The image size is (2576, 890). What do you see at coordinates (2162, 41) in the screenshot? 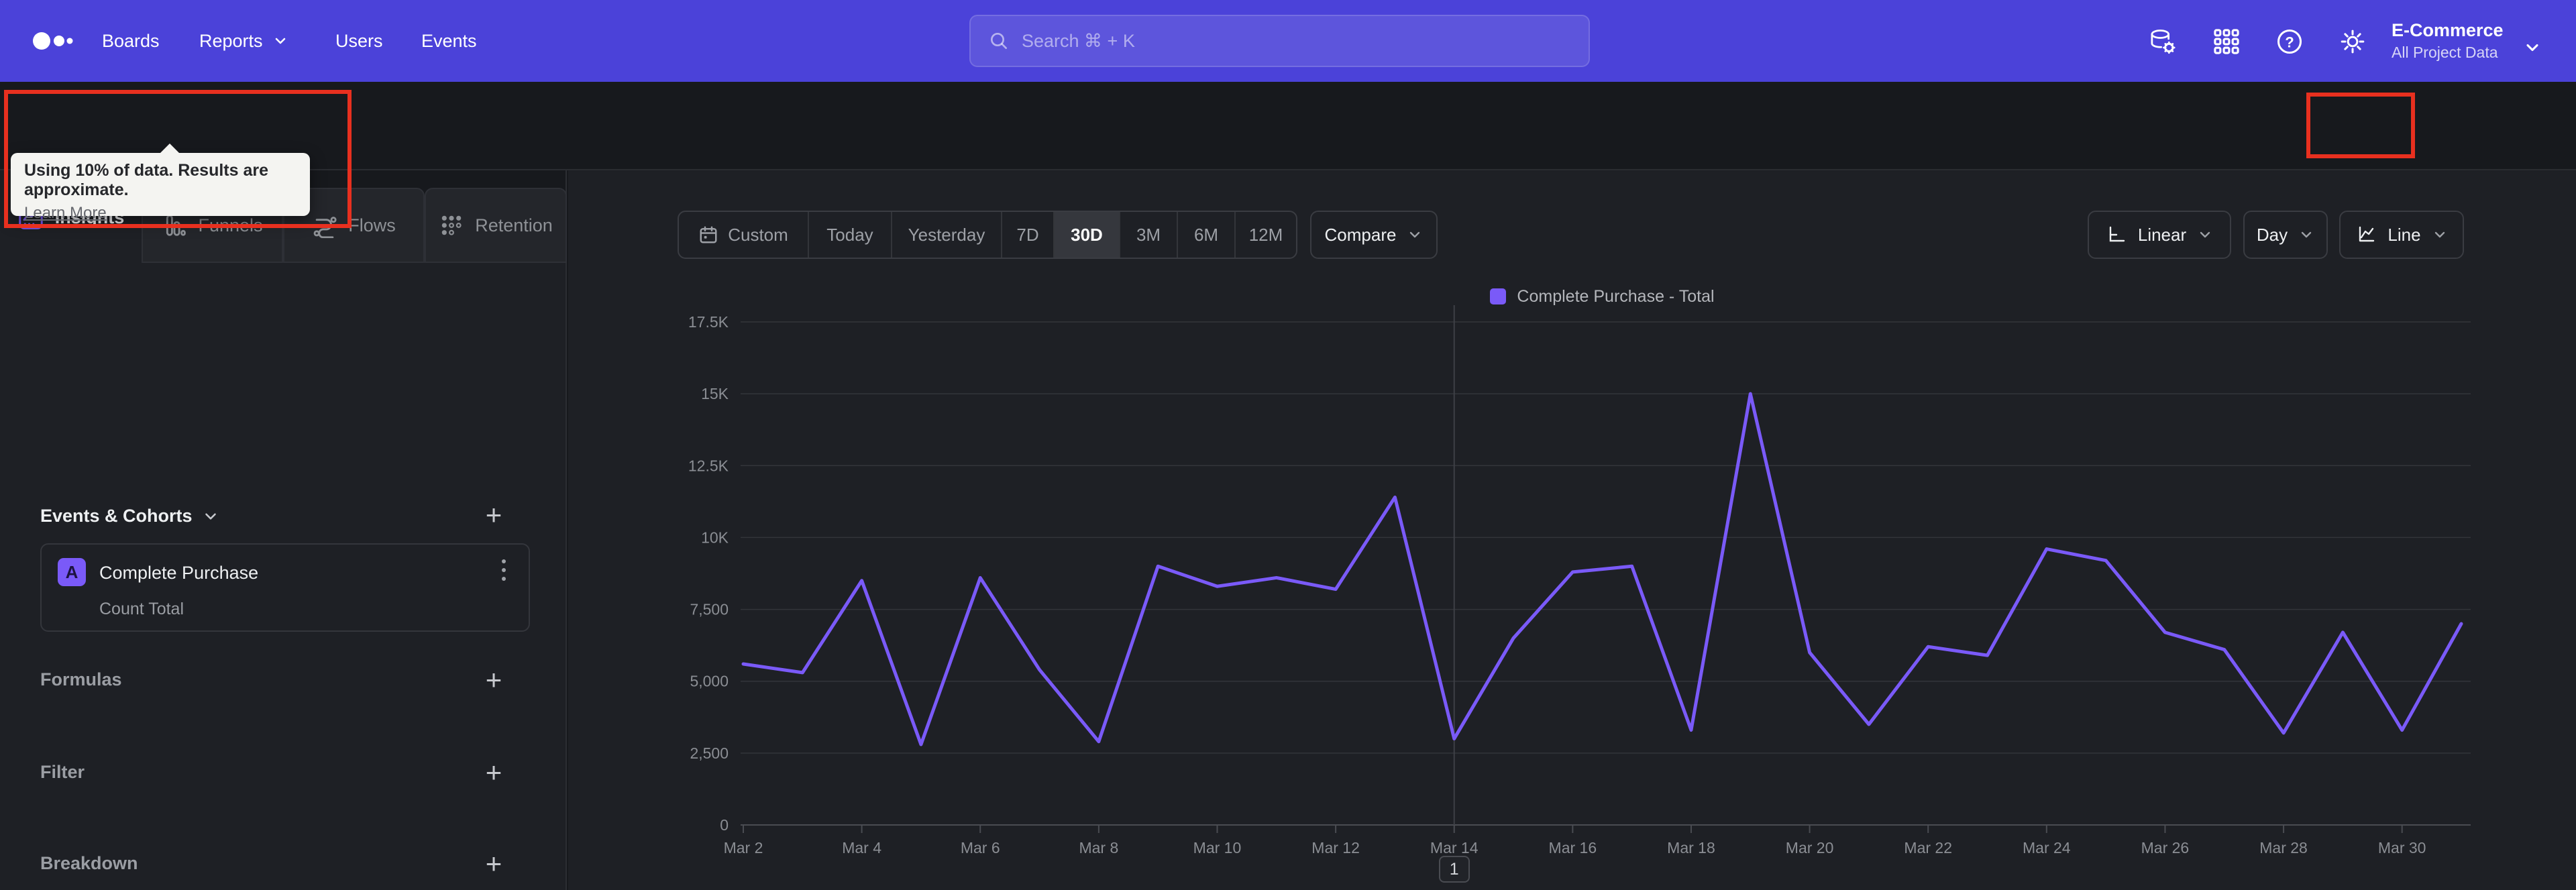
I see `data-management-icon` at bounding box center [2162, 41].